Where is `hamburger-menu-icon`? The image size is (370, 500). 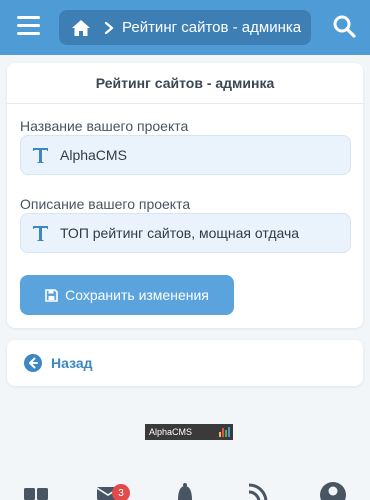 hamburger-menu-icon is located at coordinates (29, 27).